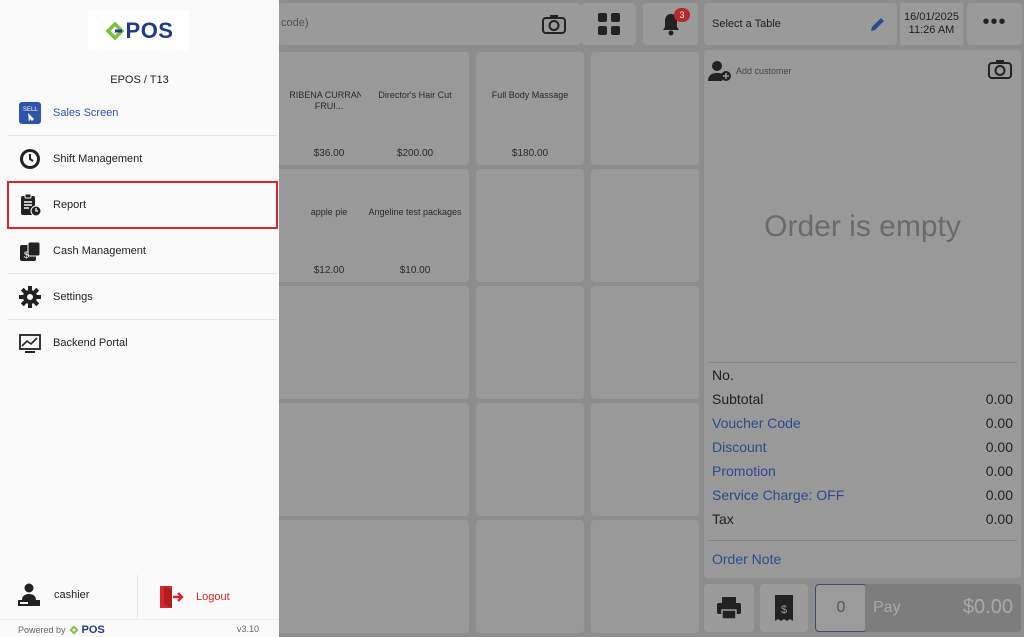 This screenshot has width=1024, height=637. I want to click on grid-icon, so click(608, 24).